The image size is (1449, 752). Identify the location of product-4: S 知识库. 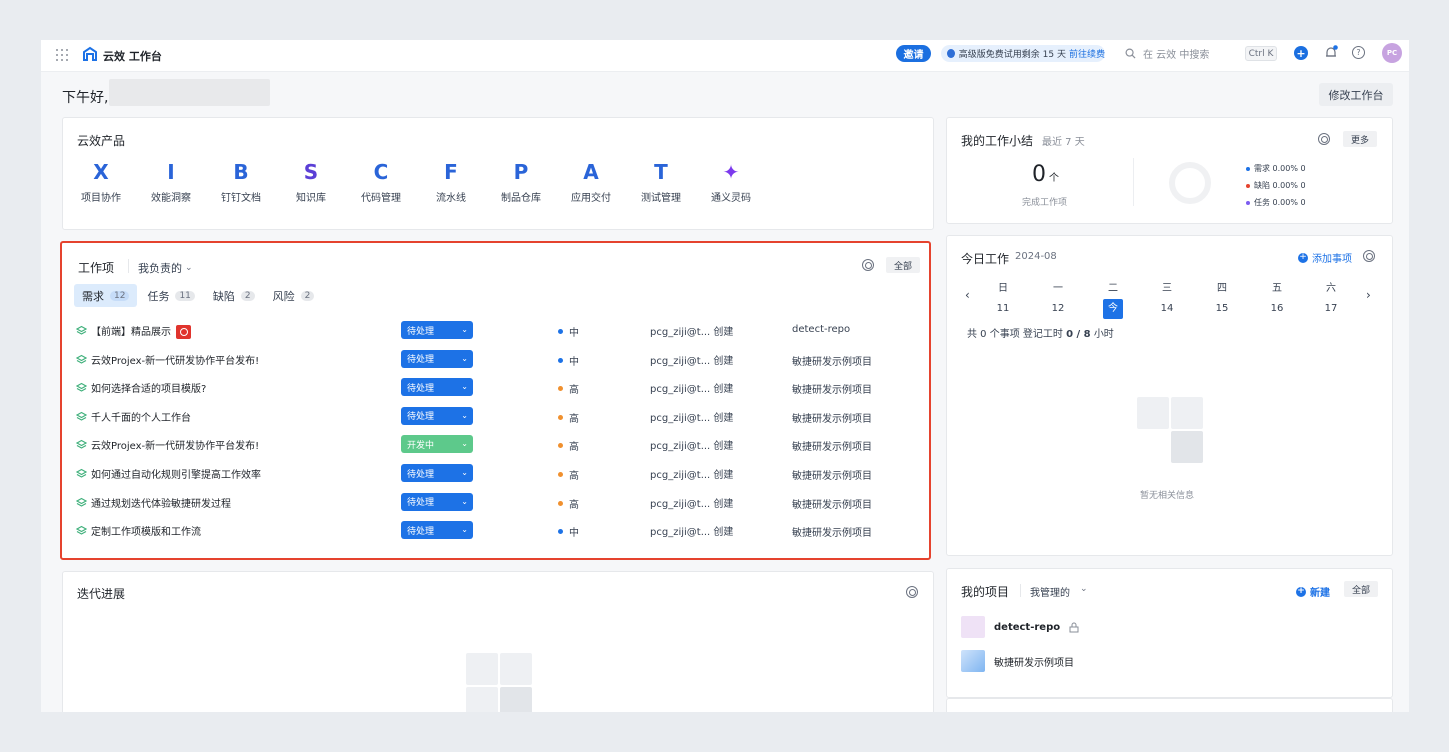
(311, 182).